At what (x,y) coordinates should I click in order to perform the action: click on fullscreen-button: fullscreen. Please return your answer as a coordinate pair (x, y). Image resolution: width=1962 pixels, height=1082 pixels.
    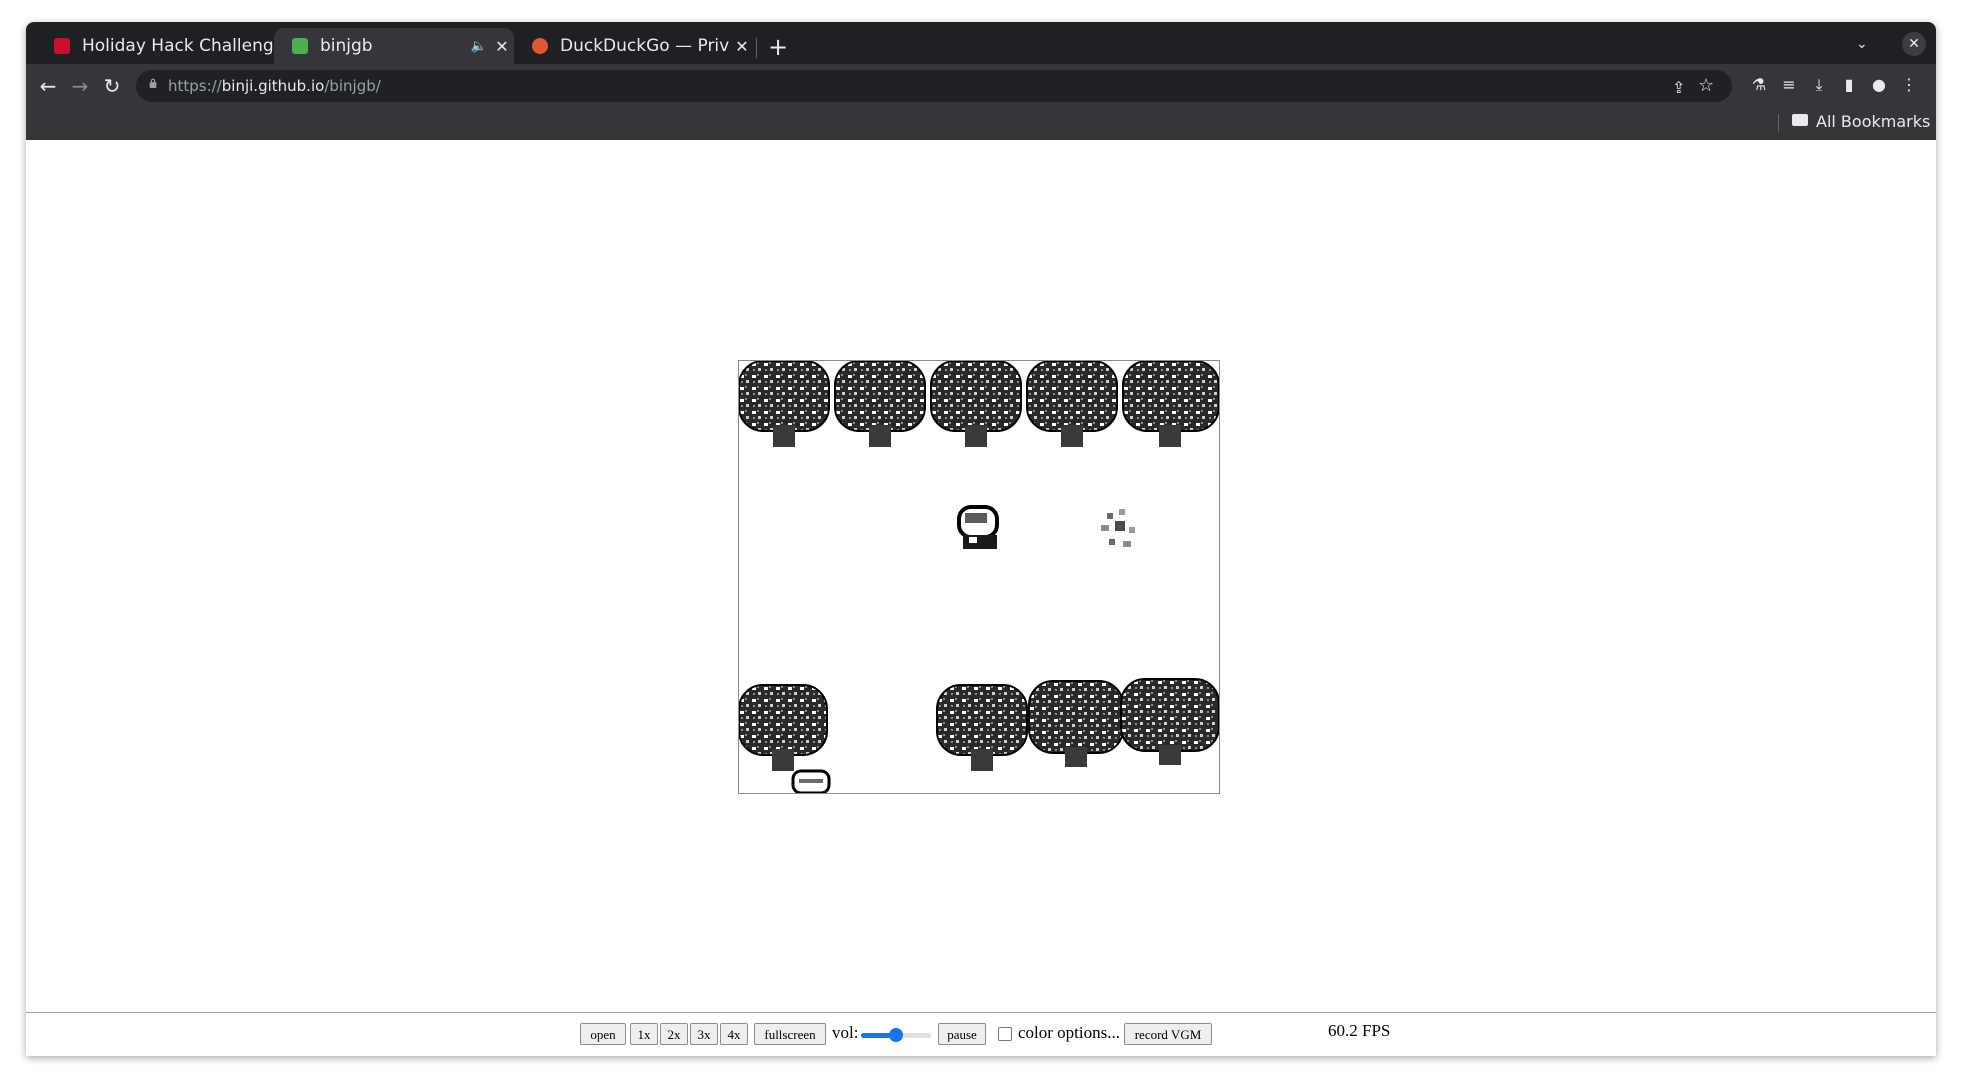
    Looking at the image, I should click on (790, 1034).